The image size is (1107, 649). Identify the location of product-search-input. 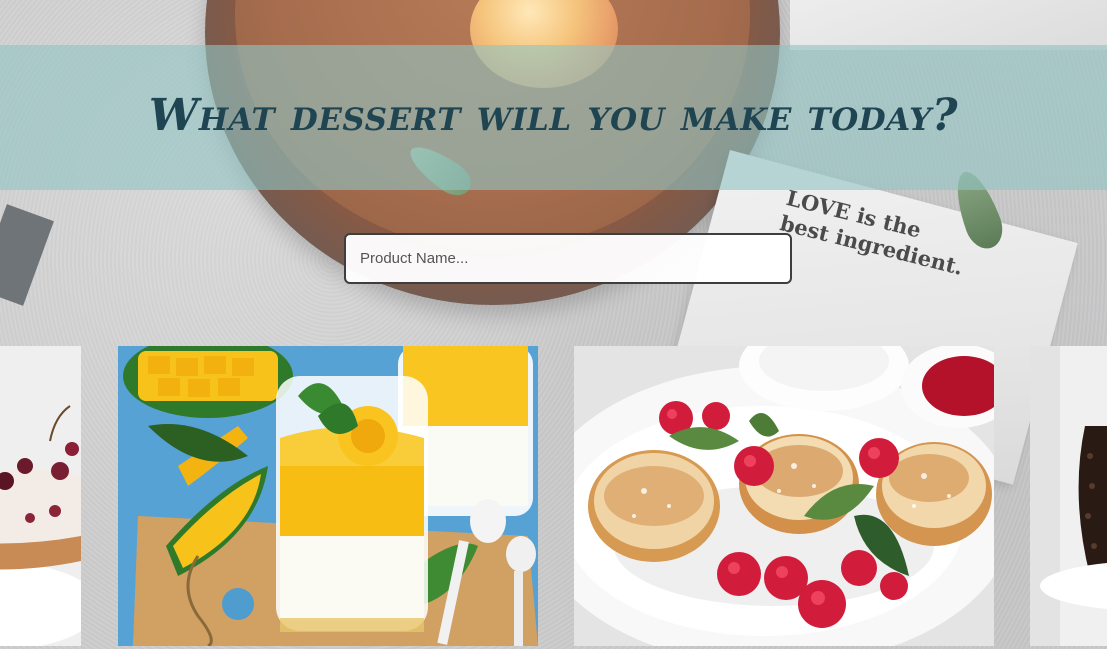
(568, 258).